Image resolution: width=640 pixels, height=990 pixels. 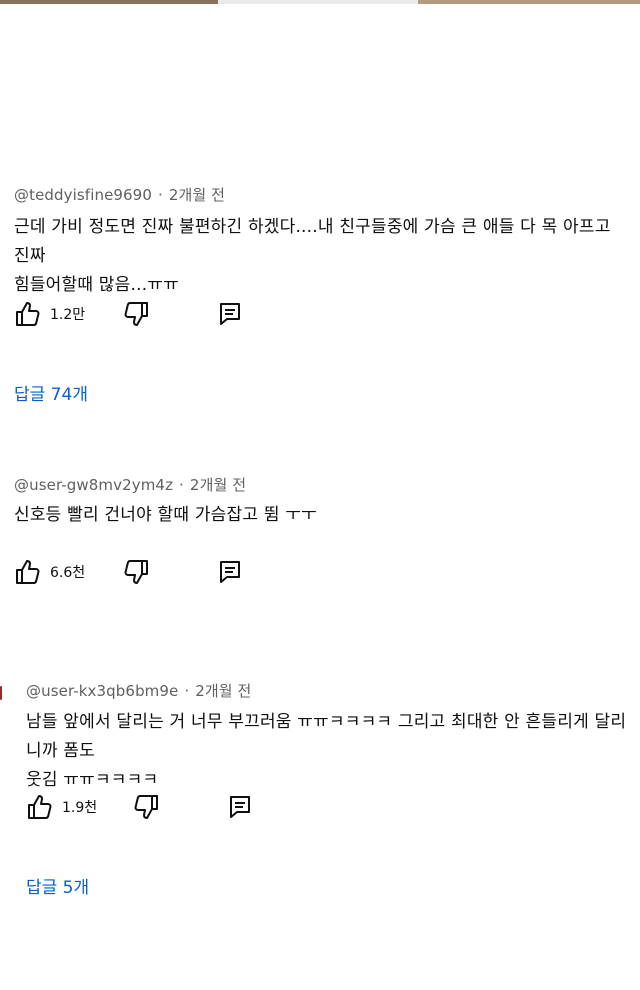 What do you see at coordinates (102, 691) in the screenshot?
I see `comment-author: @user-kx3qb6bm9e` at bounding box center [102, 691].